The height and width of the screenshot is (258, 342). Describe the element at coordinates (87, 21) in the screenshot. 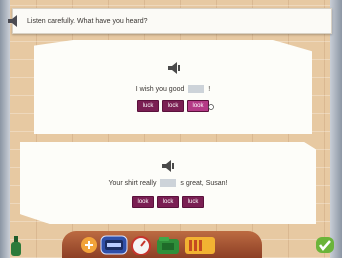

I see `instruction-text: Listen carefully. What have you heard?` at that location.